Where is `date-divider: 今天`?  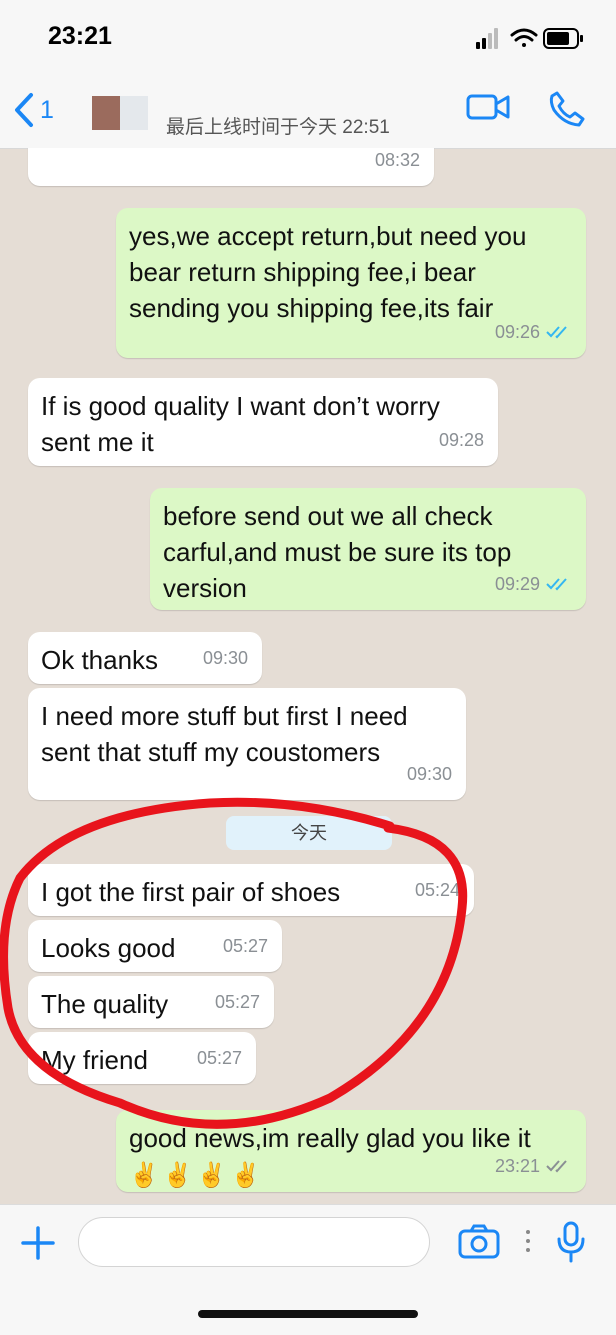
date-divider: 今天 is located at coordinates (309, 833).